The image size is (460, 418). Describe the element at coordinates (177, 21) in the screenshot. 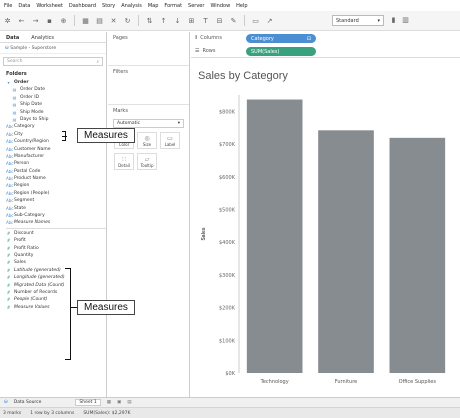

I see `sort-descending-icon: ↓` at that location.